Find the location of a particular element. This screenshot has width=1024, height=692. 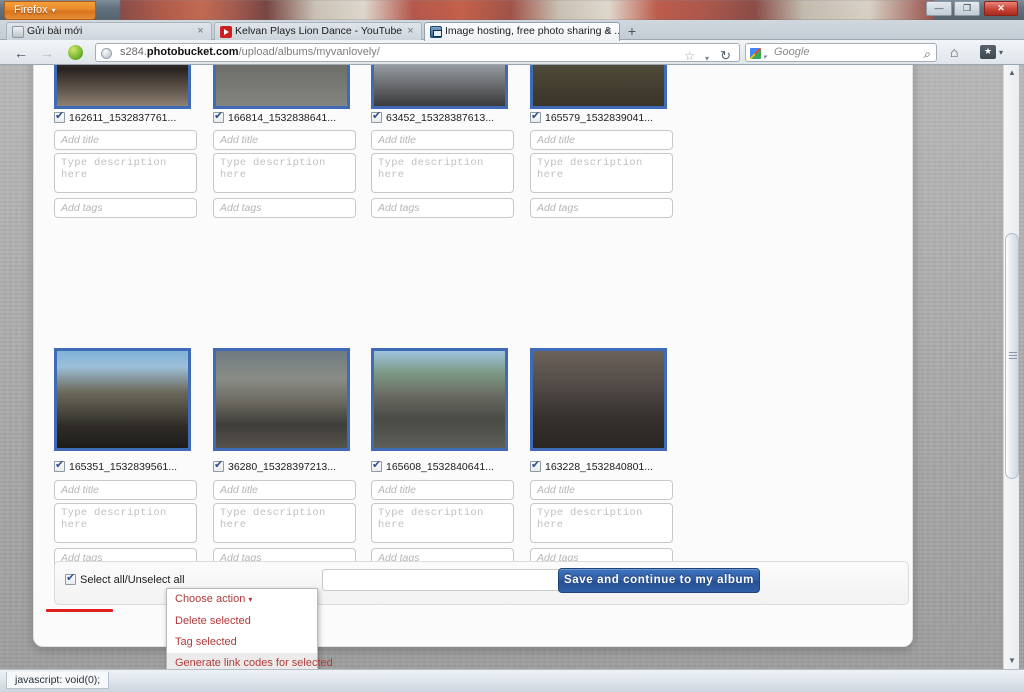

dropdown-item-tag-selected: Tag selected is located at coordinates (242, 642).